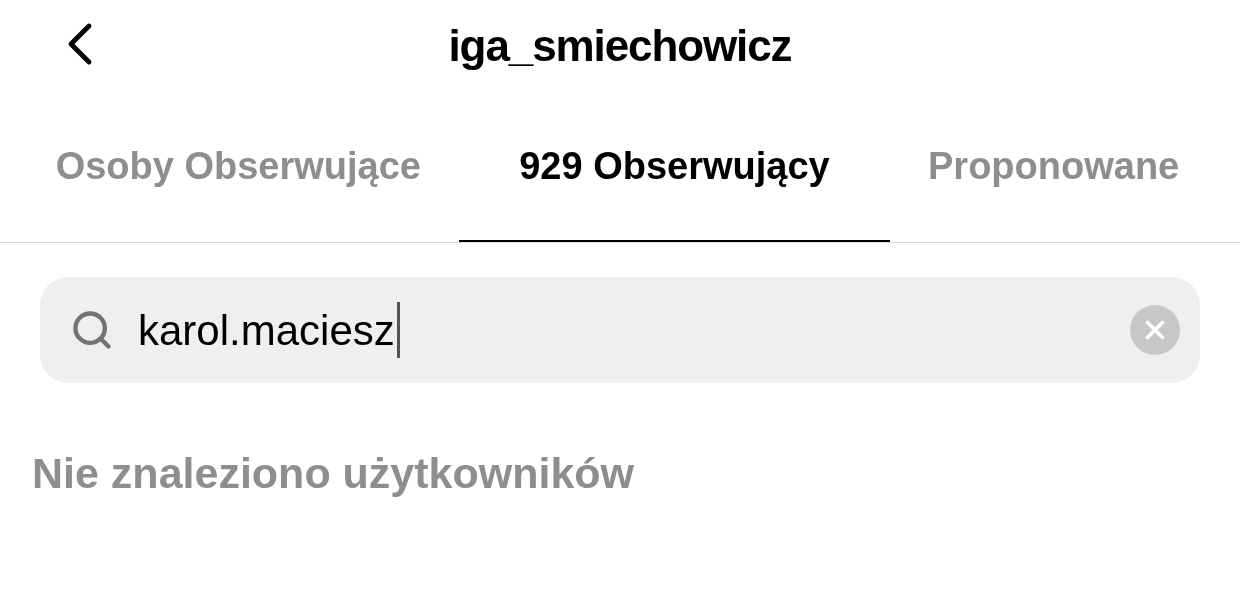  What do you see at coordinates (620, 46) in the screenshot?
I see `username-title: iga_smiechowicz` at bounding box center [620, 46].